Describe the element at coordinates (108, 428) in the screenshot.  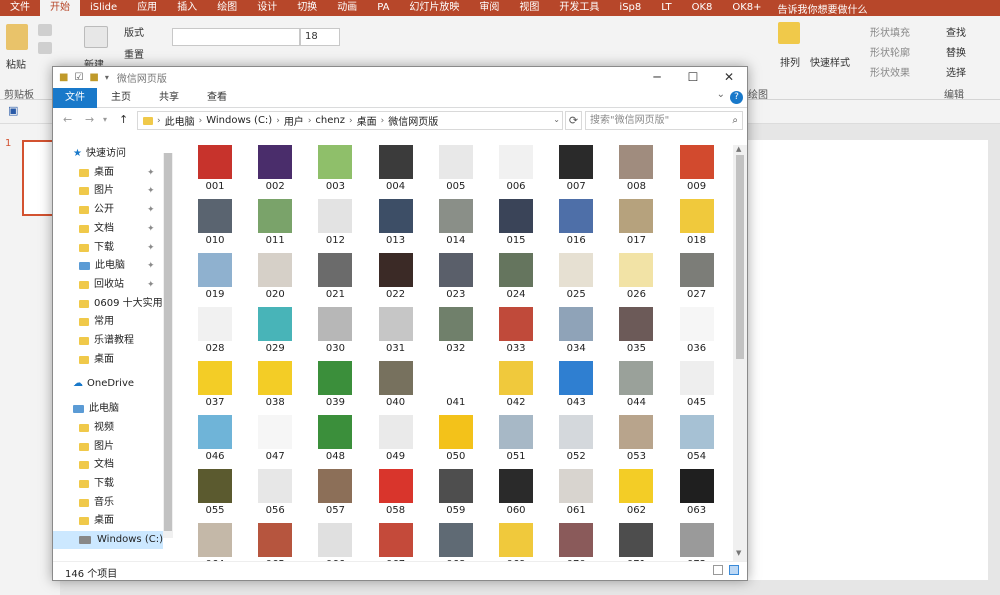
I see `sidebar-item: 视频` at that location.